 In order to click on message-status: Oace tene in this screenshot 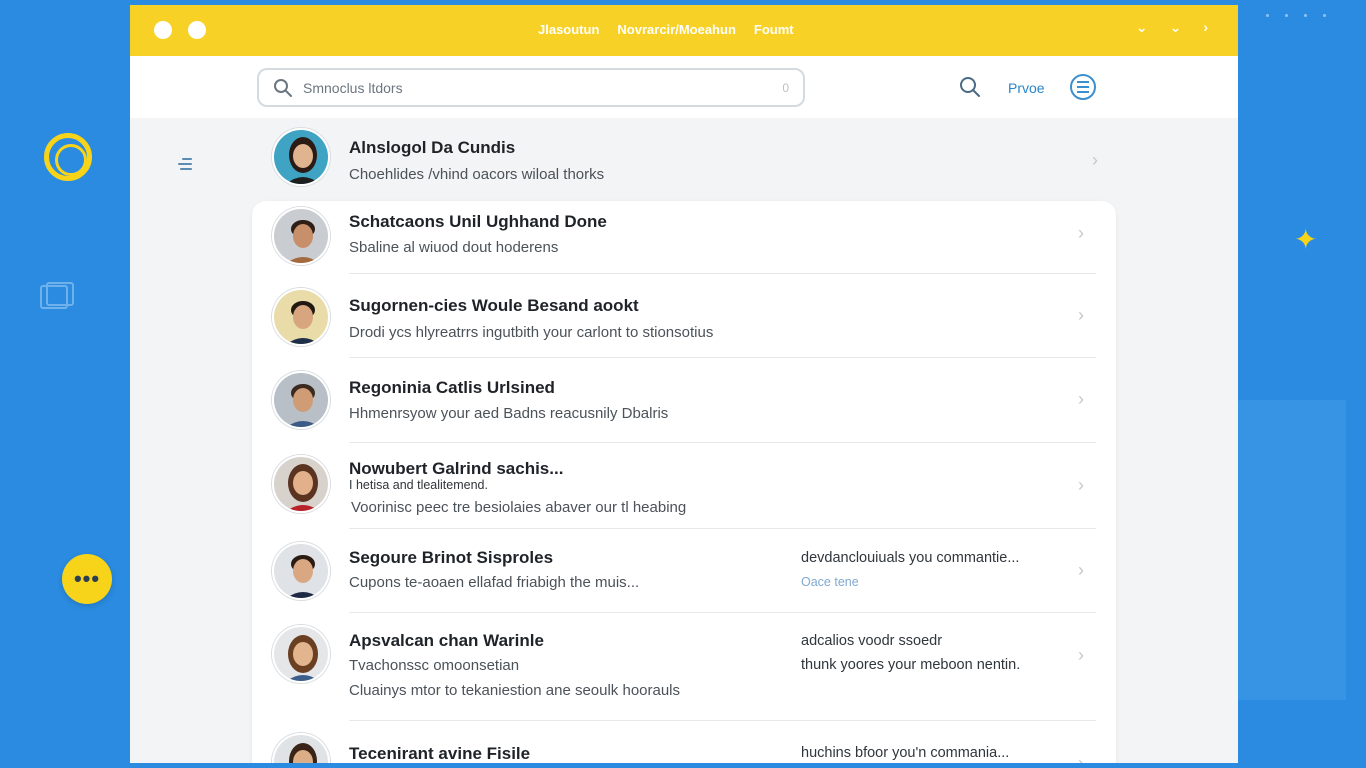, I will do `click(830, 582)`.